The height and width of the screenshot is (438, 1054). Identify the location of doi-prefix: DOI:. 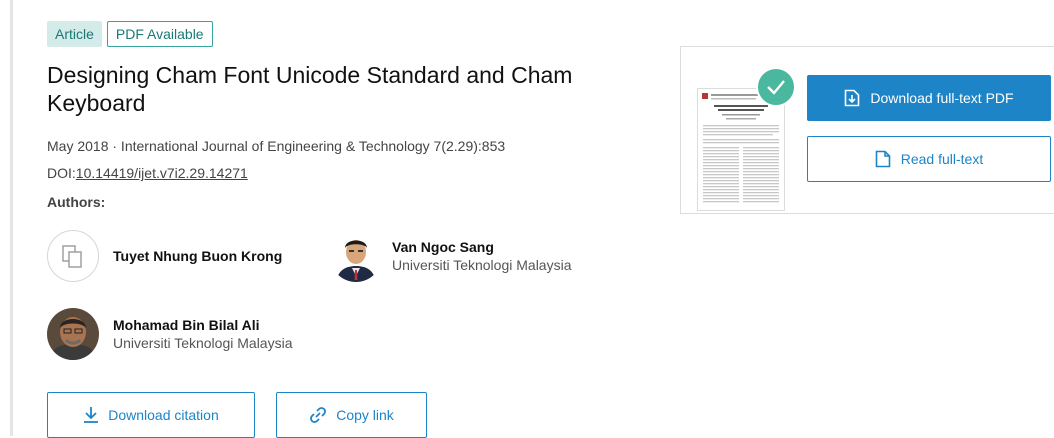
(61, 173).